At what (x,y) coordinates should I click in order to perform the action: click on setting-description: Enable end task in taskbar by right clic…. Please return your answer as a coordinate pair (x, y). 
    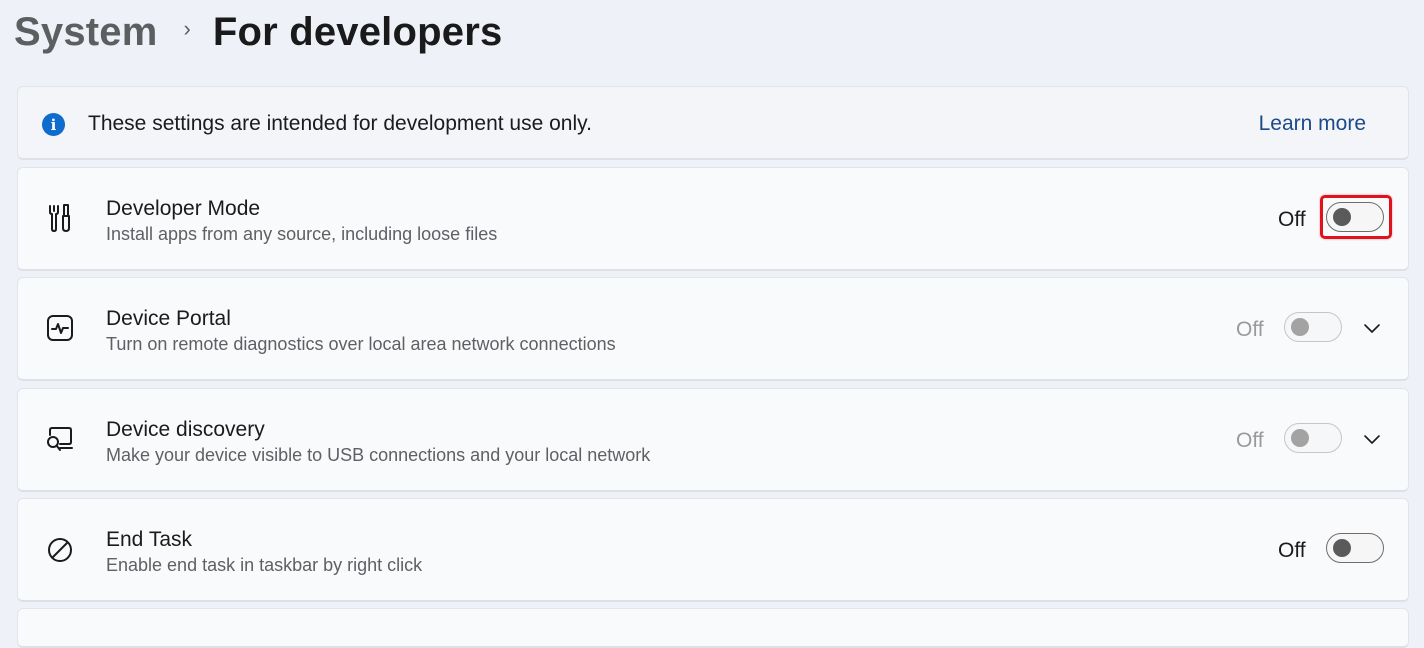
    Looking at the image, I should click on (264, 565).